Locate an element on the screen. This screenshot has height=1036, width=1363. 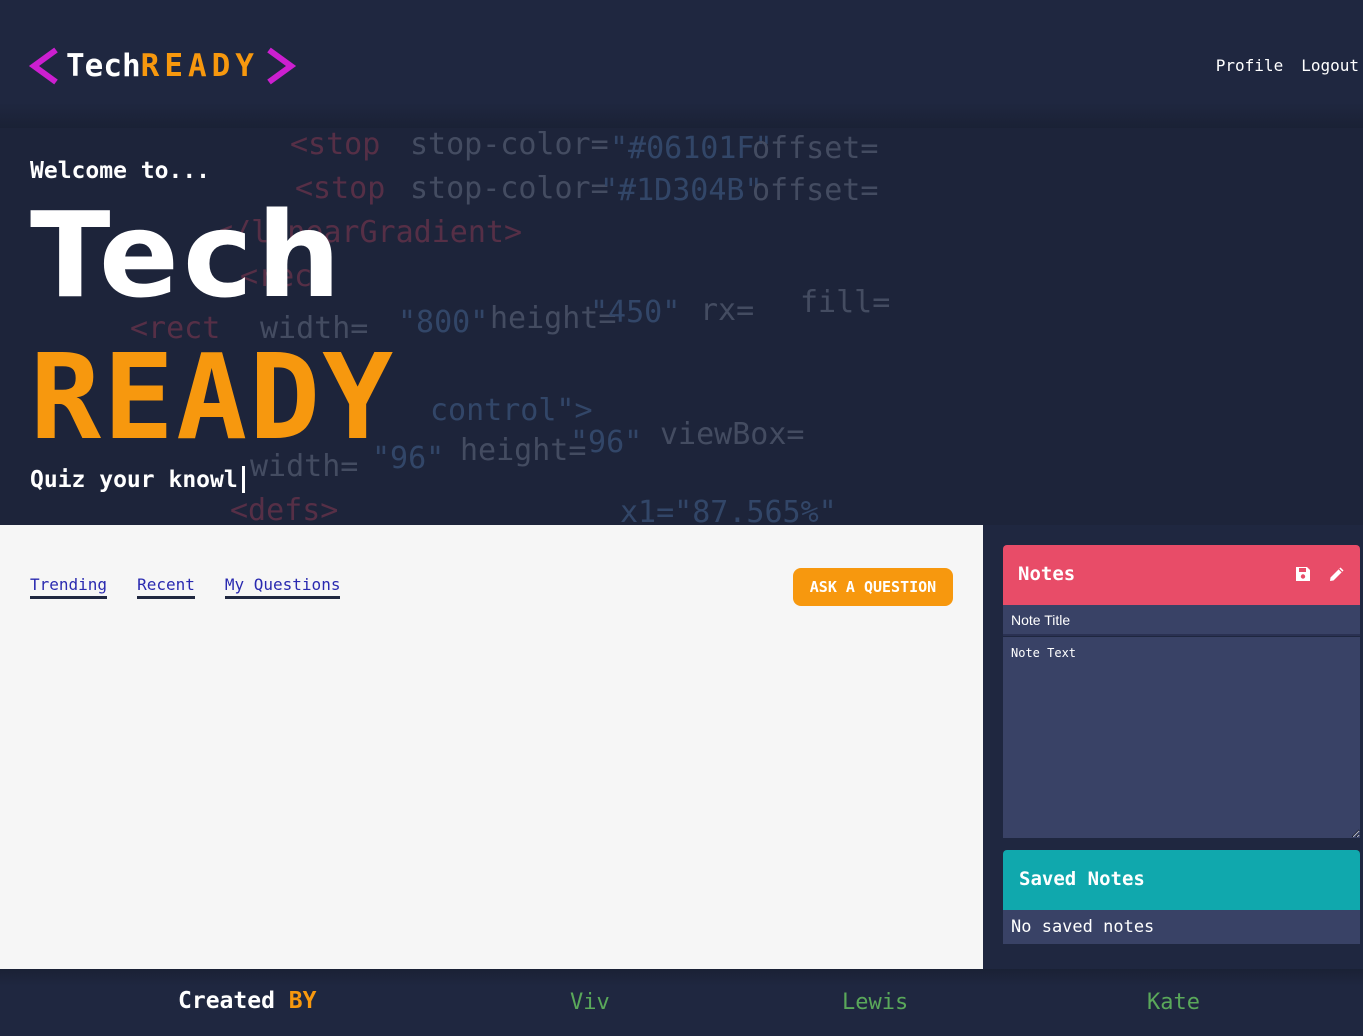
ask-question-button: ASK A QUESTION is located at coordinates (873, 587).